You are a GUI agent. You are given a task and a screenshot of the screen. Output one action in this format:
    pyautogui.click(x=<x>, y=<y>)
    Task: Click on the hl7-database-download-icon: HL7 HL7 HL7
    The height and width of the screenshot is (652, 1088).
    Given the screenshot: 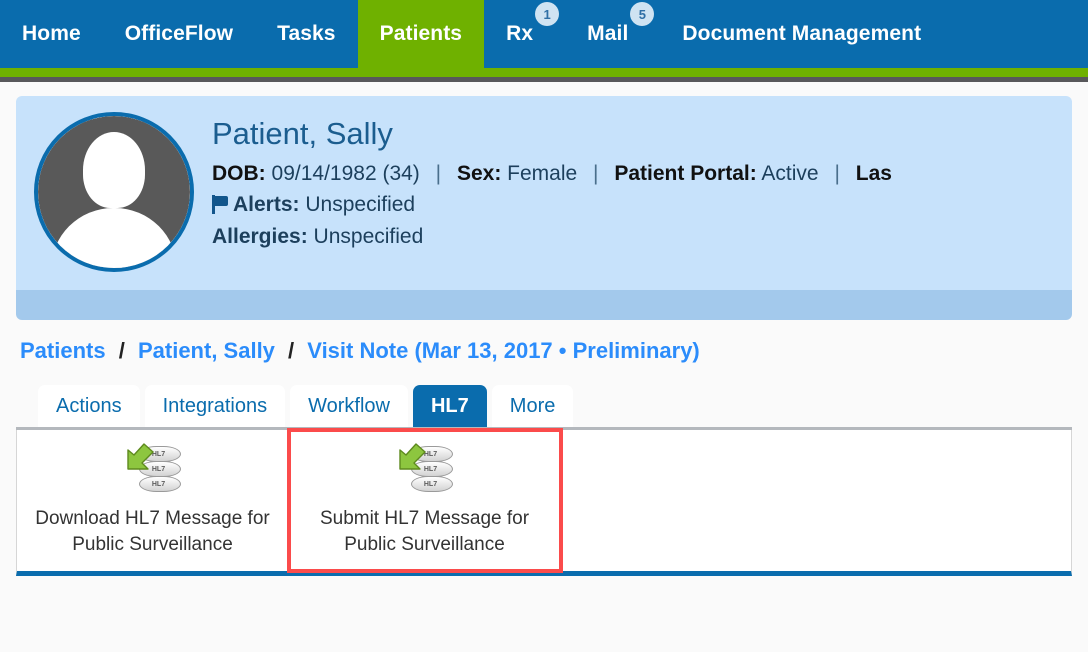 What is the action you would take?
    pyautogui.click(x=153, y=469)
    